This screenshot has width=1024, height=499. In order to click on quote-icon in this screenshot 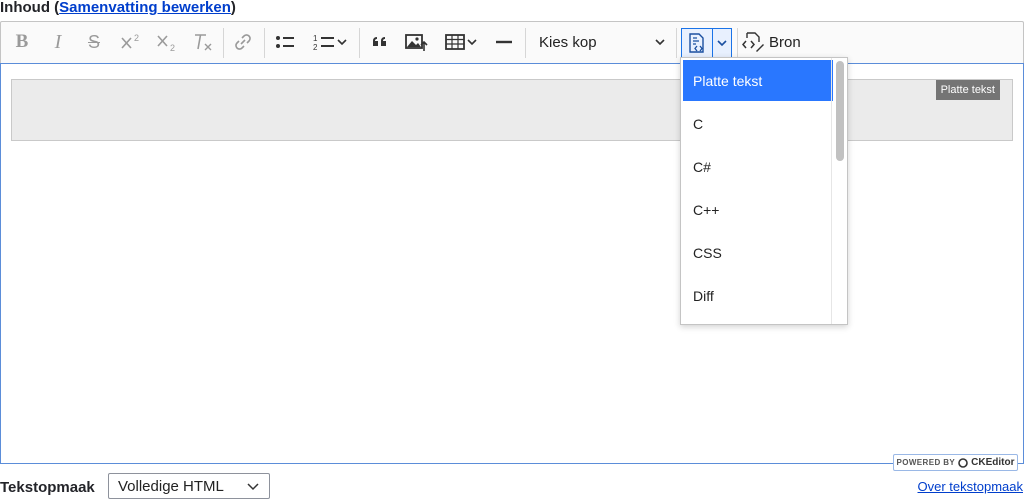, I will do `click(379, 41)`.